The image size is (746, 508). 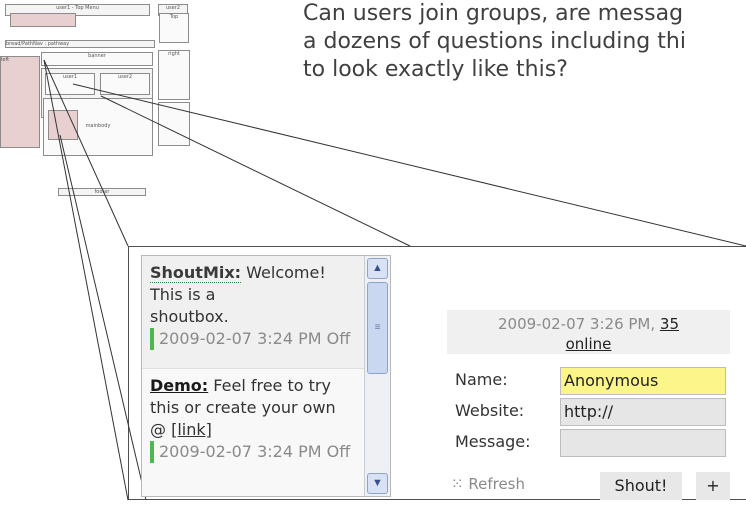 What do you see at coordinates (243, 407) in the screenshot?
I see `message-text: this or create your own` at bounding box center [243, 407].